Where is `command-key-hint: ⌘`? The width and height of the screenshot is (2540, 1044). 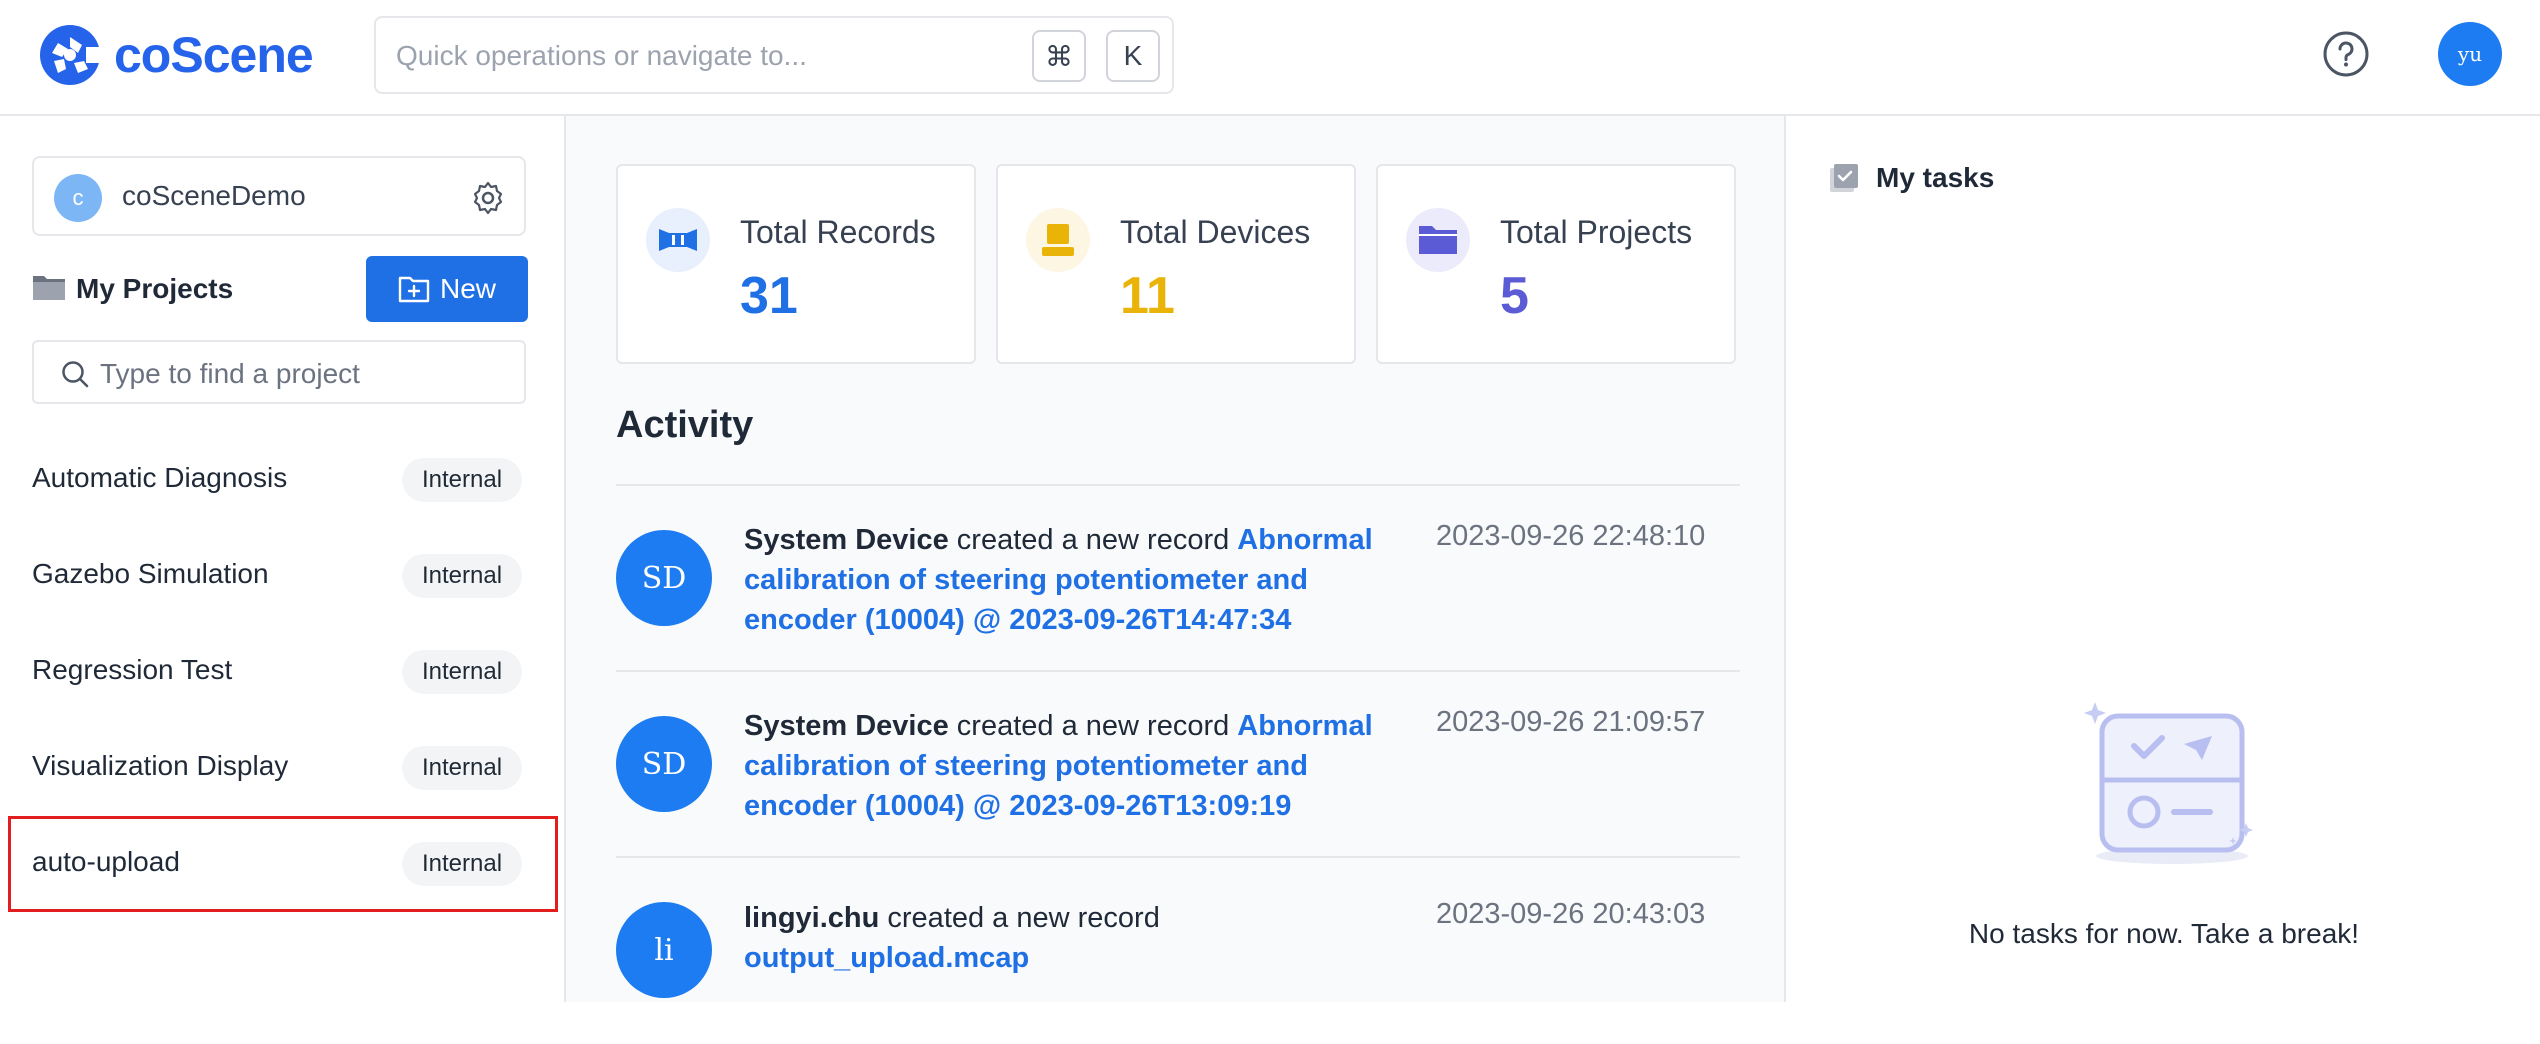 command-key-hint: ⌘ is located at coordinates (1059, 56).